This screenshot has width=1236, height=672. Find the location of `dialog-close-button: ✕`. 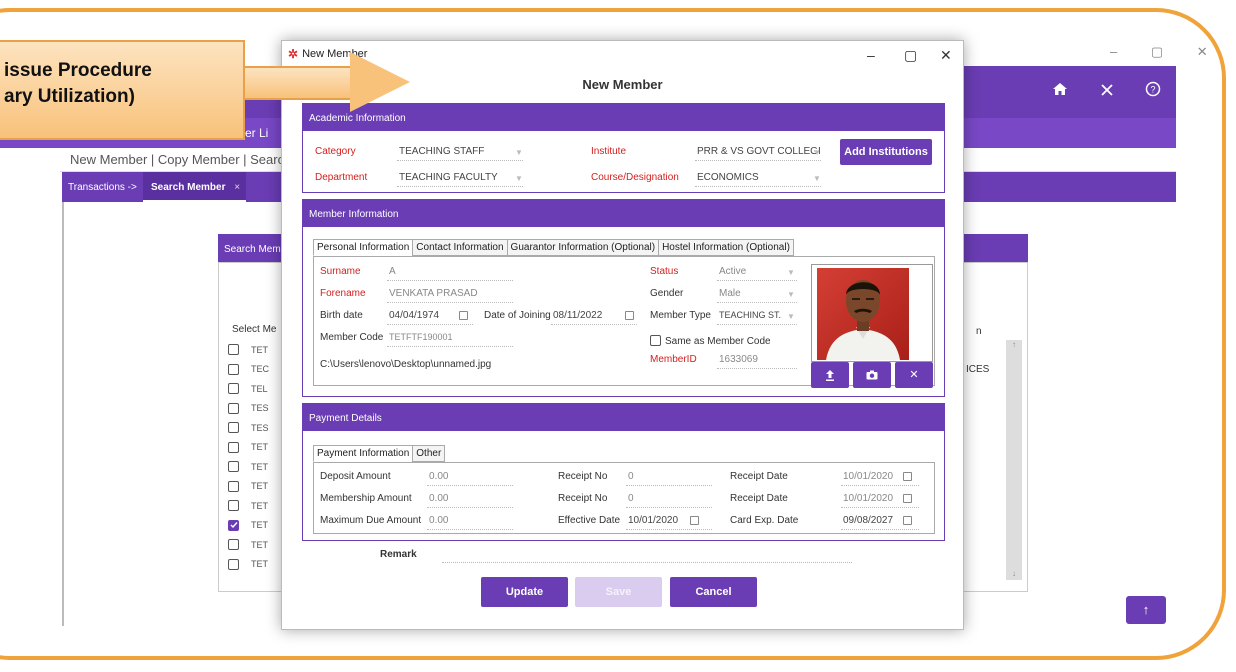

dialog-close-button: ✕ is located at coordinates (946, 55).